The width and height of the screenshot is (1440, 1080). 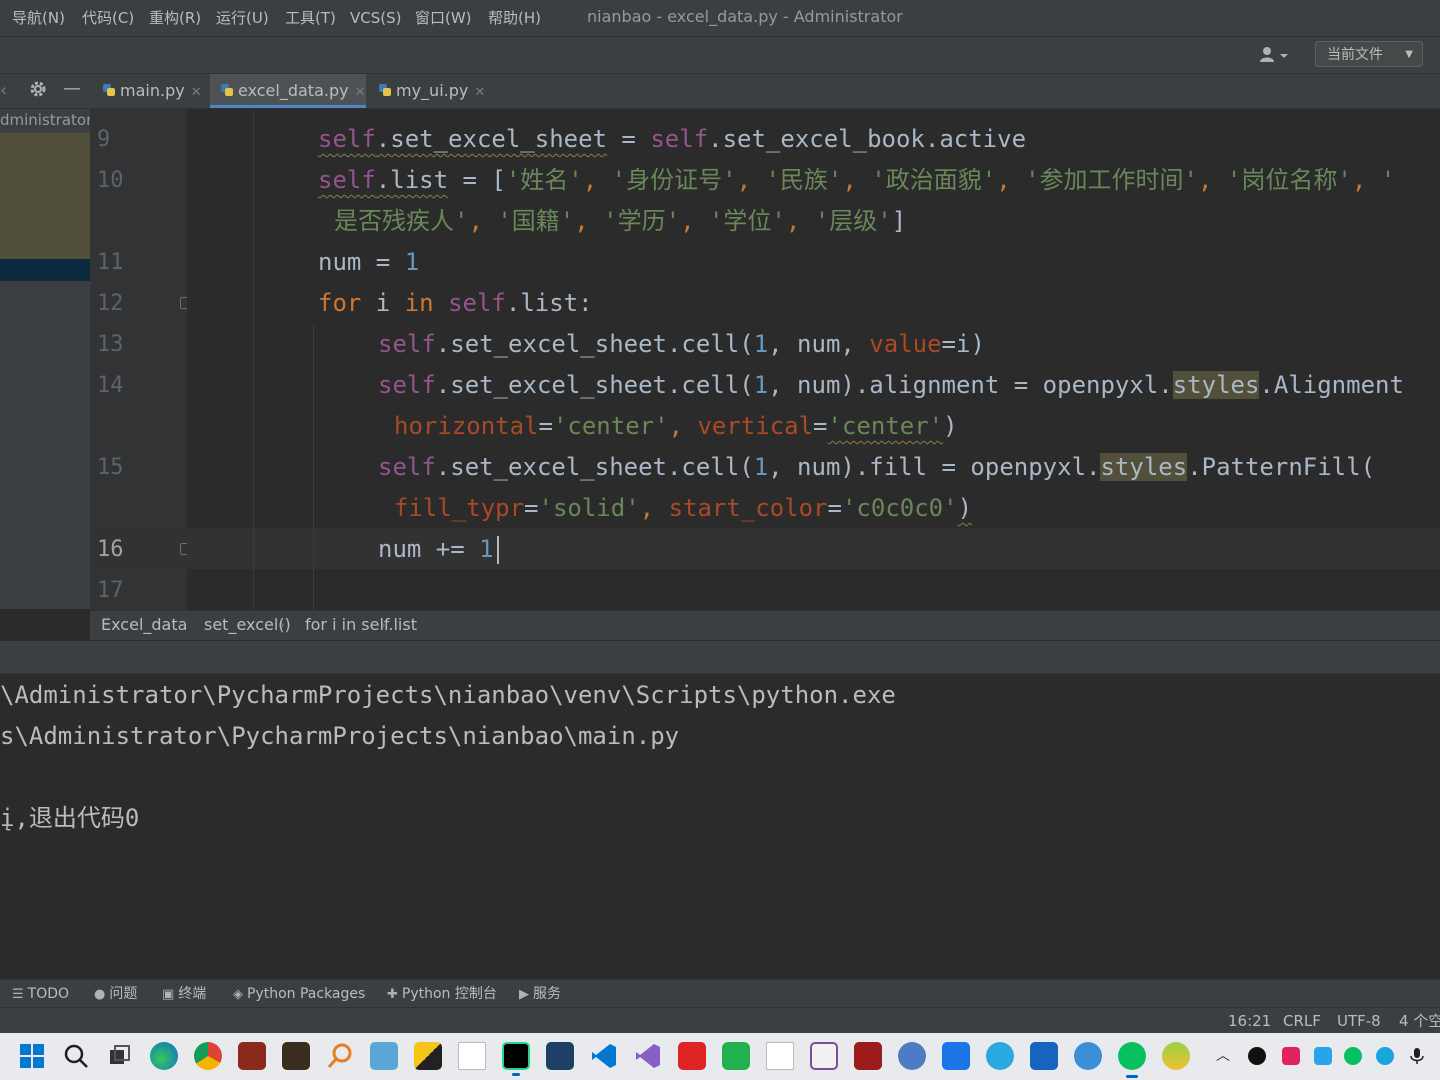 What do you see at coordinates (1359, 1021) in the screenshot?
I see `file-encoding: UTF-8` at bounding box center [1359, 1021].